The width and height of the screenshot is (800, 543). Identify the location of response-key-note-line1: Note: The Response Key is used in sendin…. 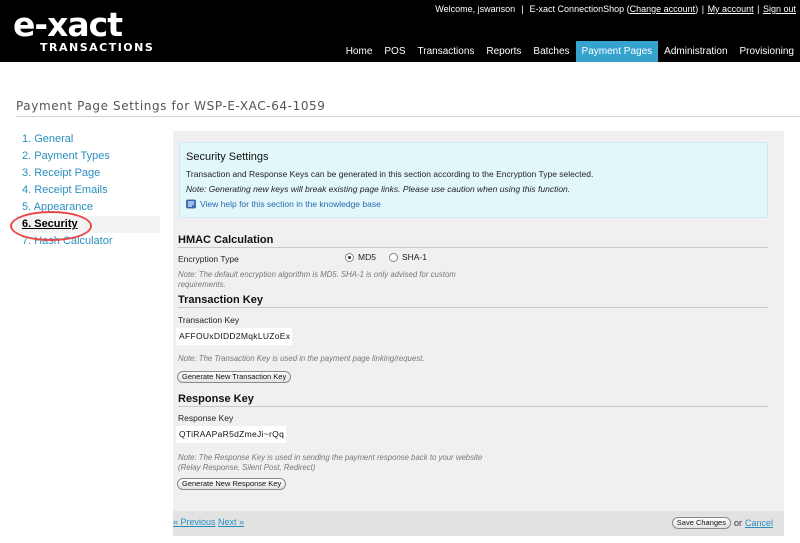
(330, 457).